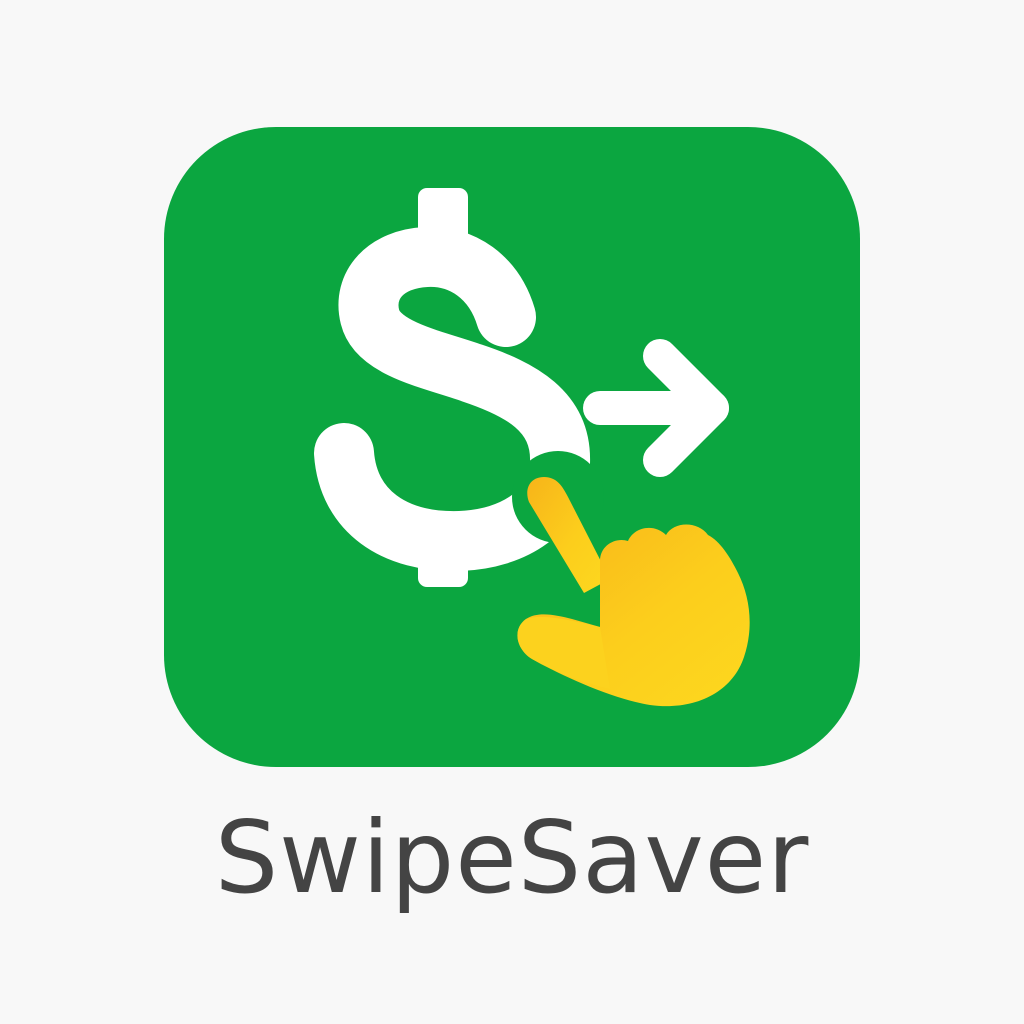 The image size is (1024, 1024). Describe the element at coordinates (656, 408) in the screenshot. I see `arrow-right-icon` at that location.